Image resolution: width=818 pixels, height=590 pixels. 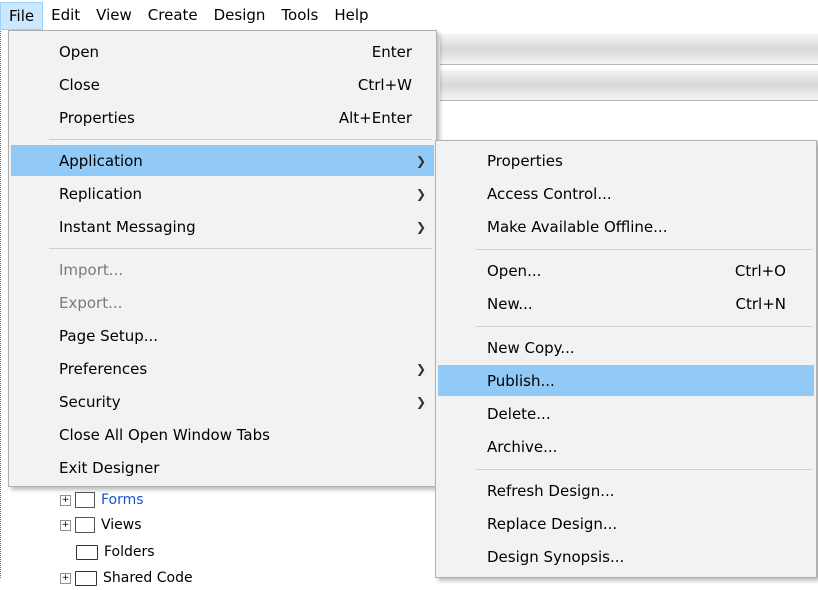 What do you see at coordinates (222, 117) in the screenshot?
I see `menu-item-properties: Properties Alt+Enter` at bounding box center [222, 117].